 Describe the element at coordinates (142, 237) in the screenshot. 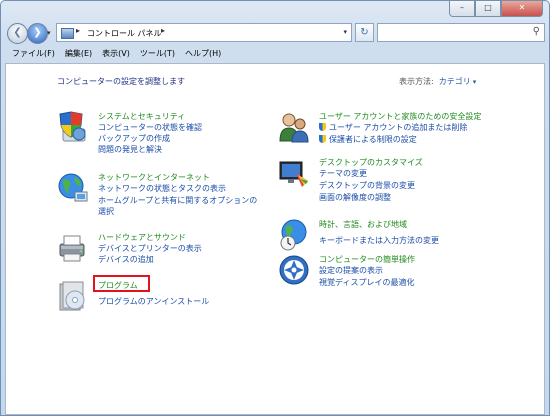

I see `category-title-hardware-sound: ハードウェアとサウンド` at that location.